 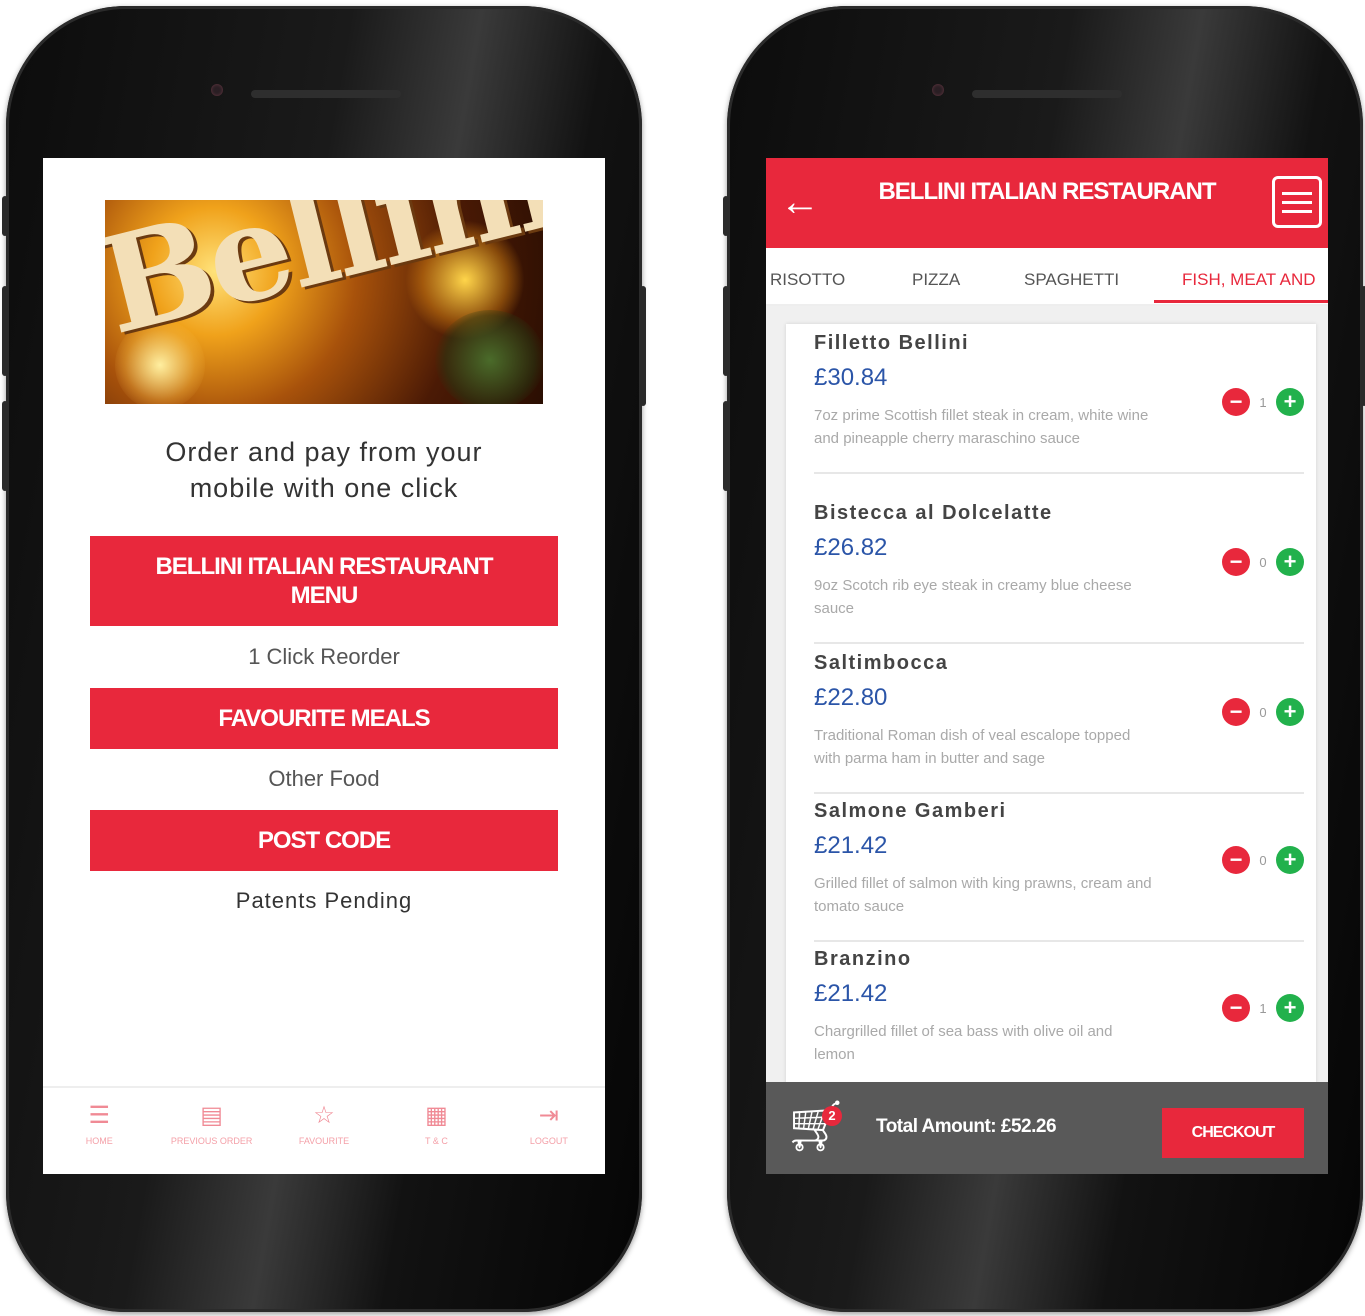 I want to click on item-name: Salmone Gamberi, so click(x=910, y=811).